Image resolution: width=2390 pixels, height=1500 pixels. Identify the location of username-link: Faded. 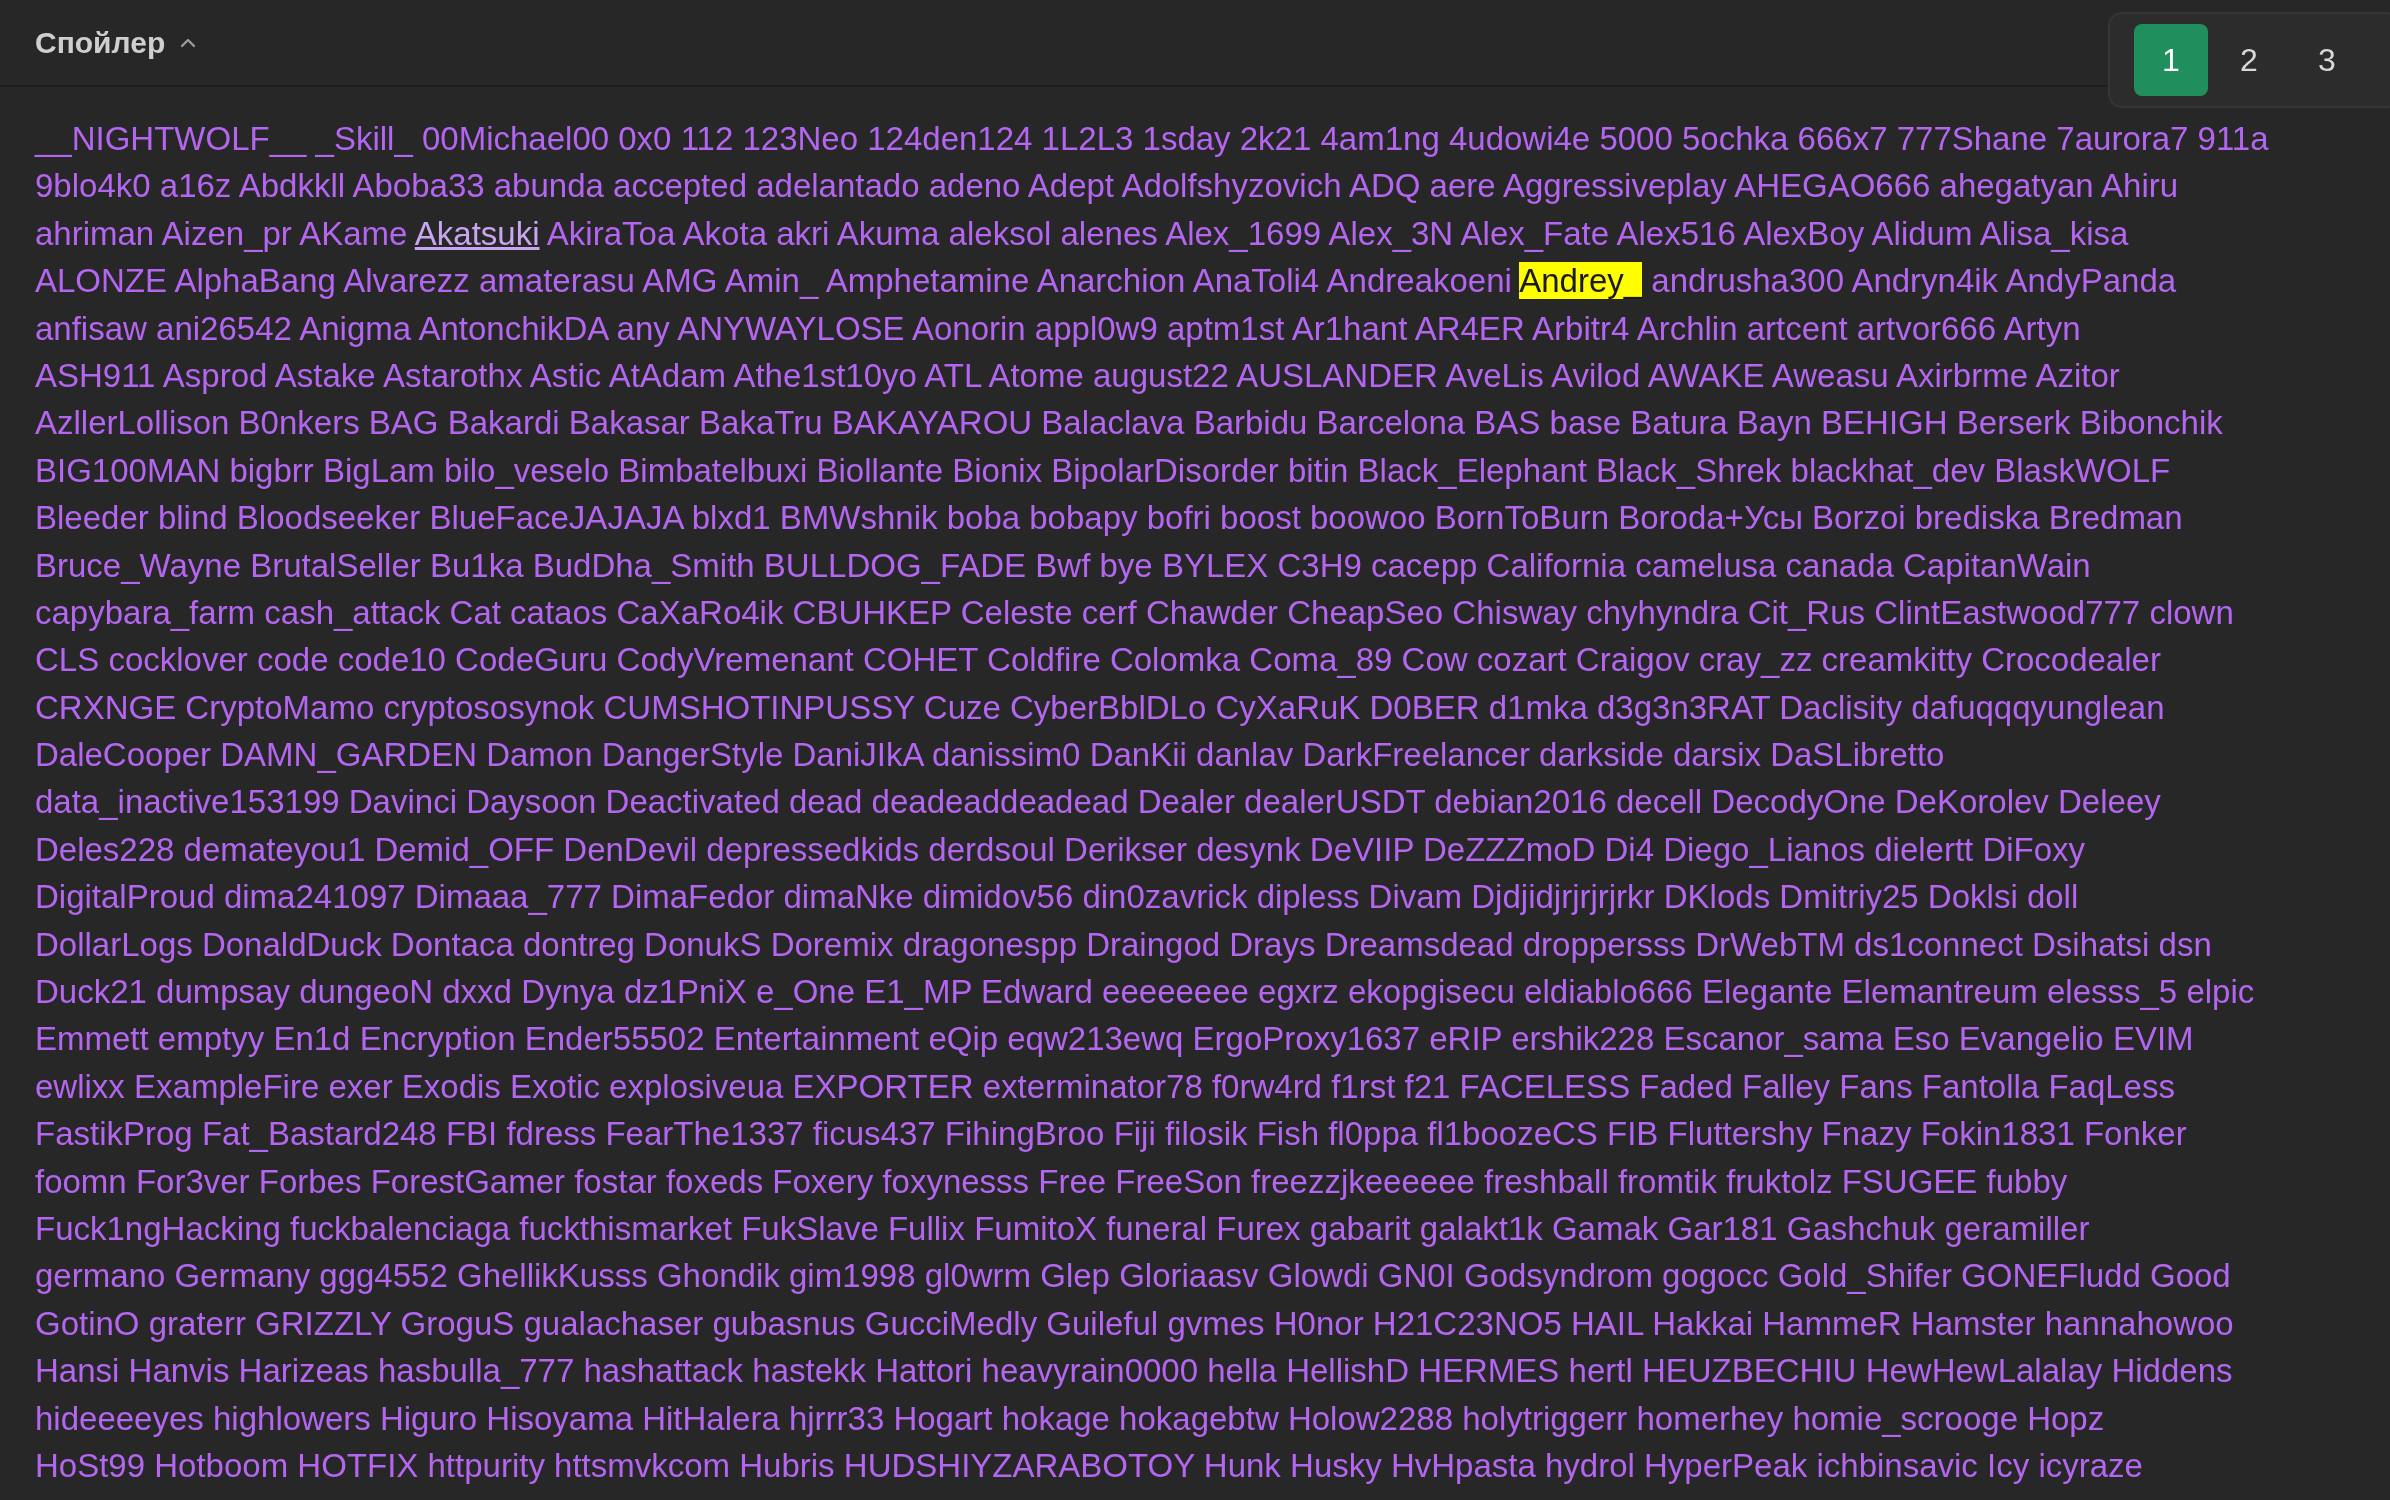
(1686, 1086).